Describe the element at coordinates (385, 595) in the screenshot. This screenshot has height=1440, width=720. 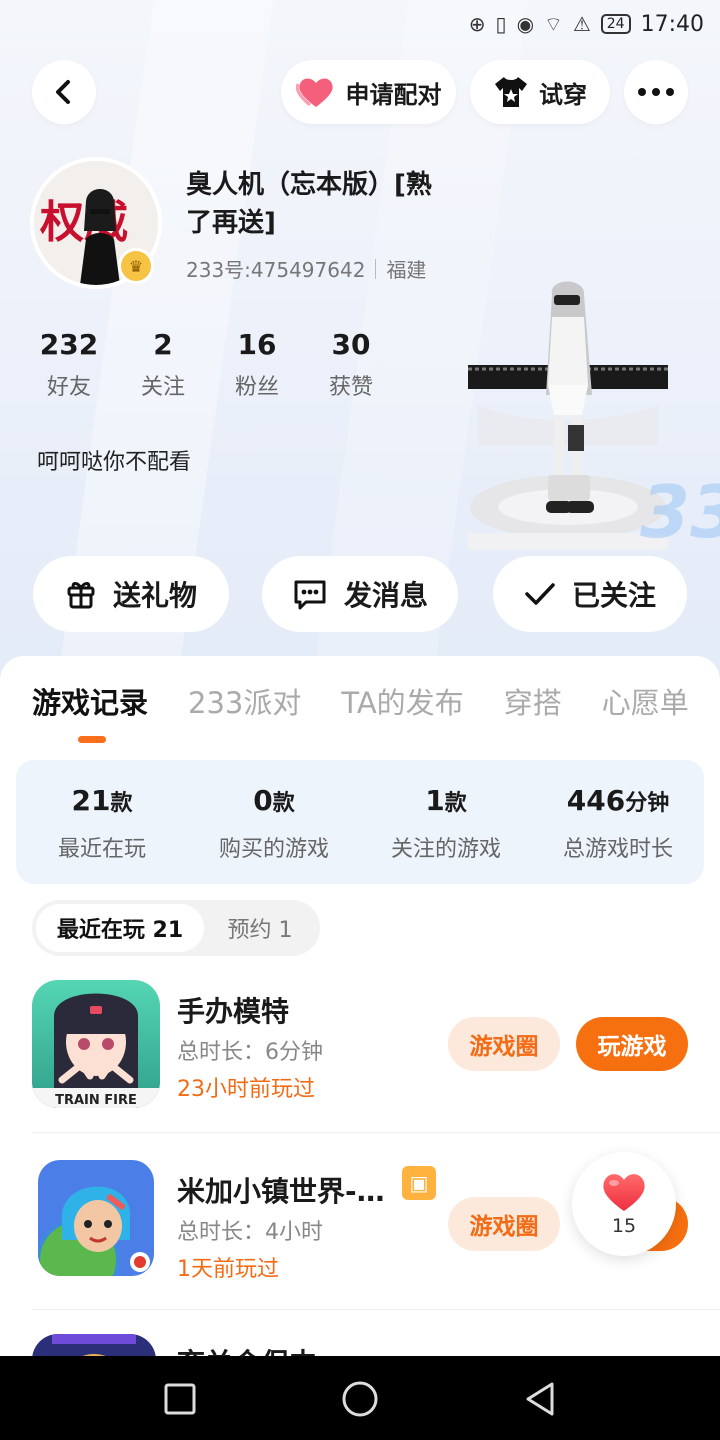
I see `send-message-label: 发消息` at that location.